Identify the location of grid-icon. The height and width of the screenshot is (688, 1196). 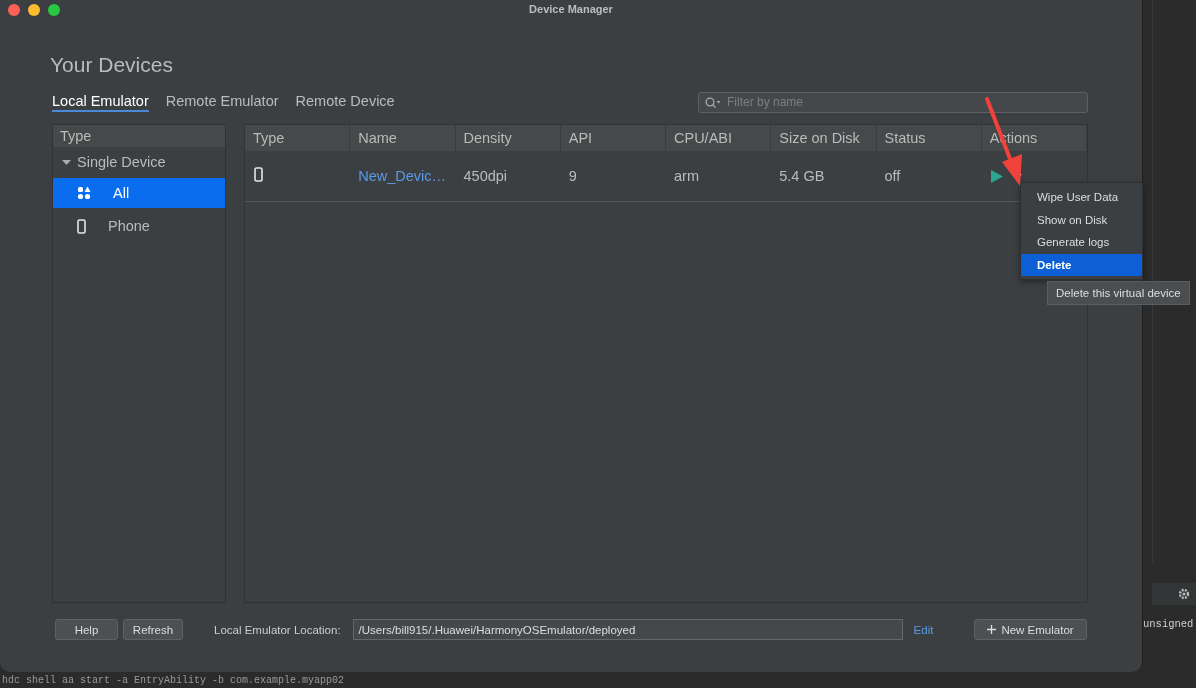
(84, 193).